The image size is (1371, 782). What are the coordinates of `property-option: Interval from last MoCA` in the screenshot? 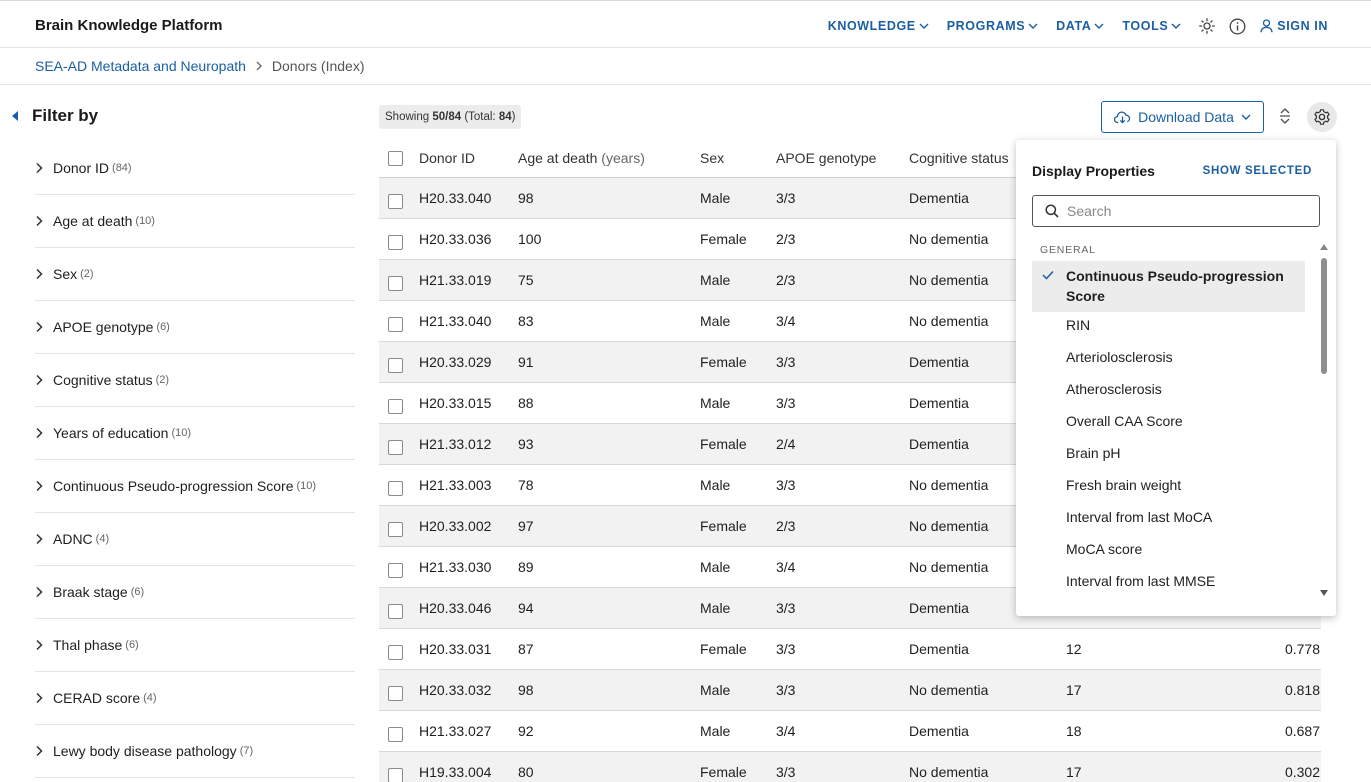 It's located at (1168, 520).